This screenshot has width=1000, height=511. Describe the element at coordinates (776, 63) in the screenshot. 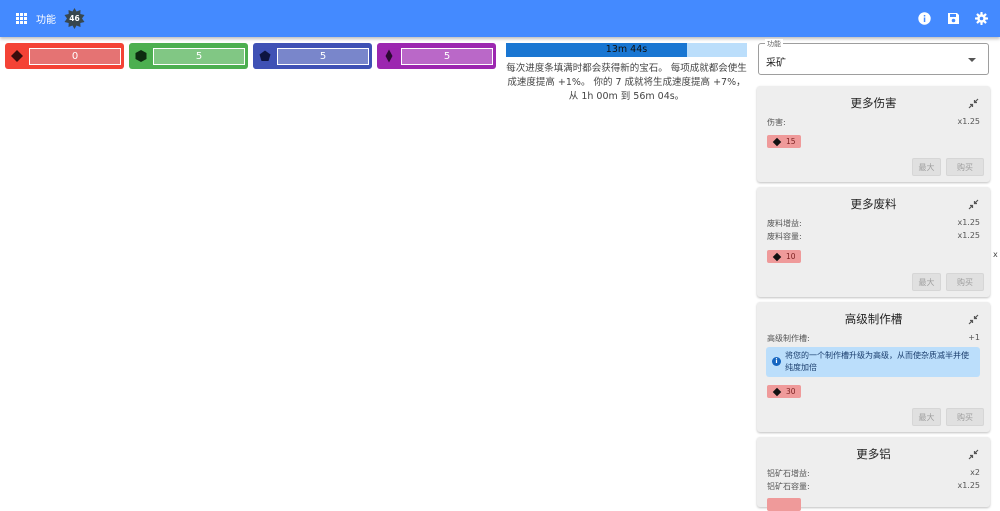

I see `feature-select-value: 采矿` at that location.